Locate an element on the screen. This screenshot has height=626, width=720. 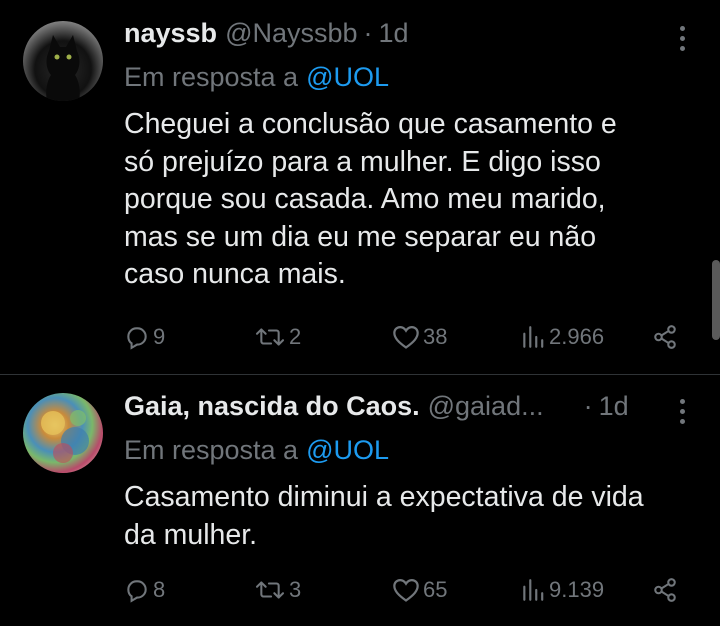
like-count: 65 is located at coordinates (435, 589).